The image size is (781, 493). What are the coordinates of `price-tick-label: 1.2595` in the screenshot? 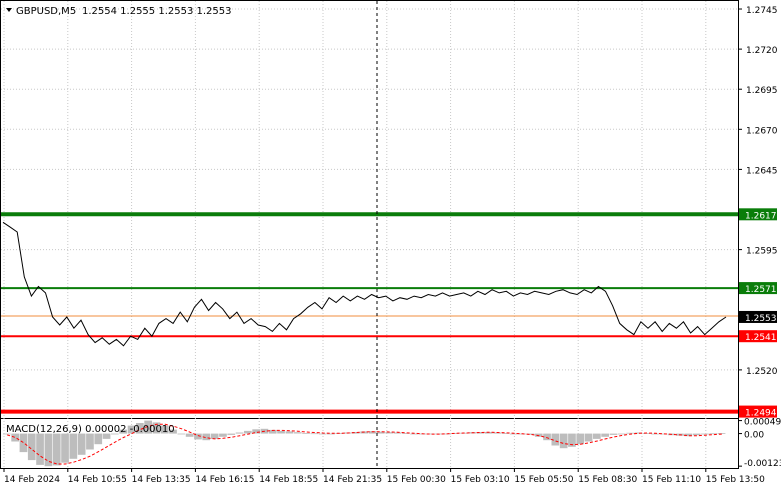 It's located at (762, 252).